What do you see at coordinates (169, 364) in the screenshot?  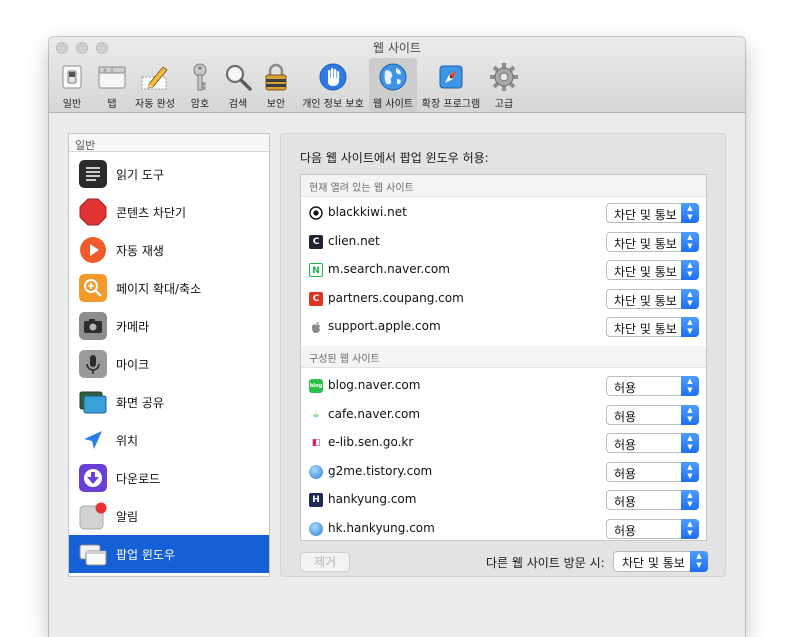 I see `sidebar-item-microphone: 마이크` at bounding box center [169, 364].